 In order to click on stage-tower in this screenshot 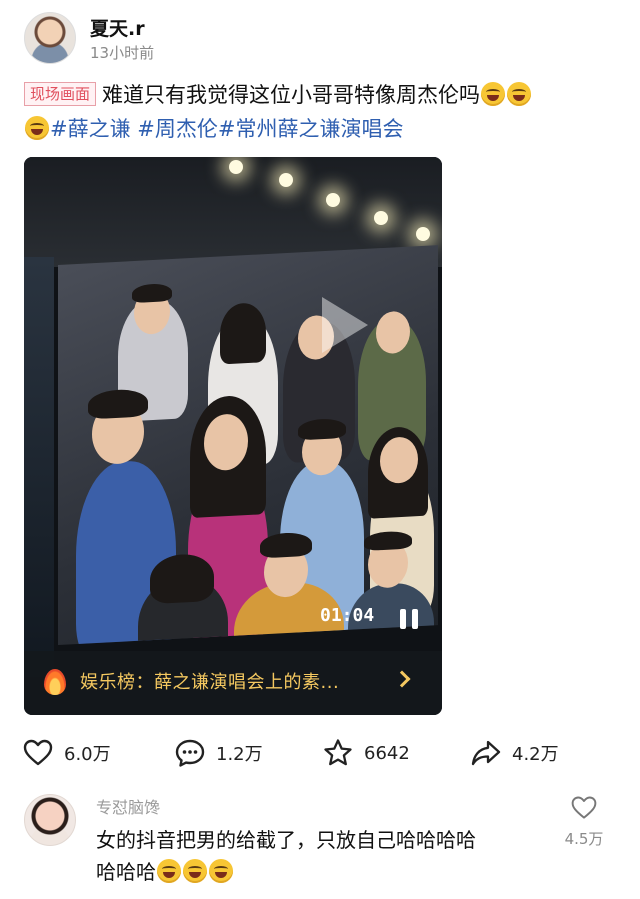, I will do `click(39, 467)`.